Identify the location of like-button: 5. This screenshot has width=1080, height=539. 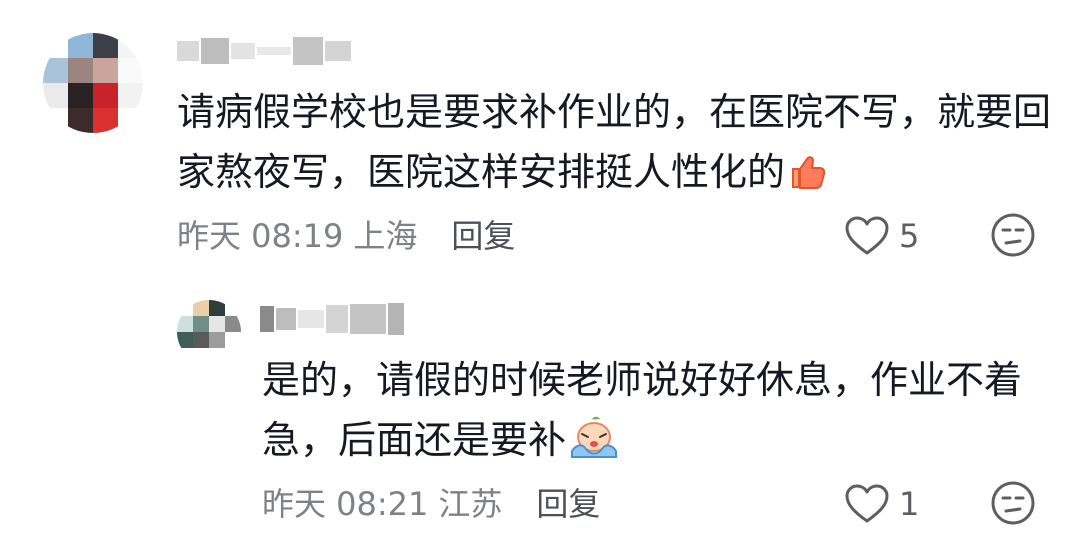
(882, 236).